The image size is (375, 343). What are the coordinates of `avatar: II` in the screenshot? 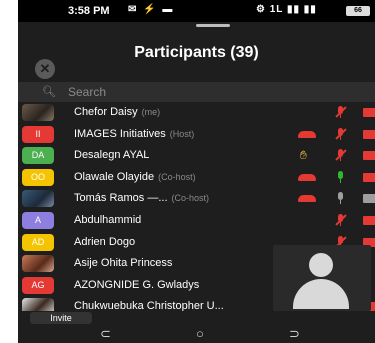 It's located at (38, 134).